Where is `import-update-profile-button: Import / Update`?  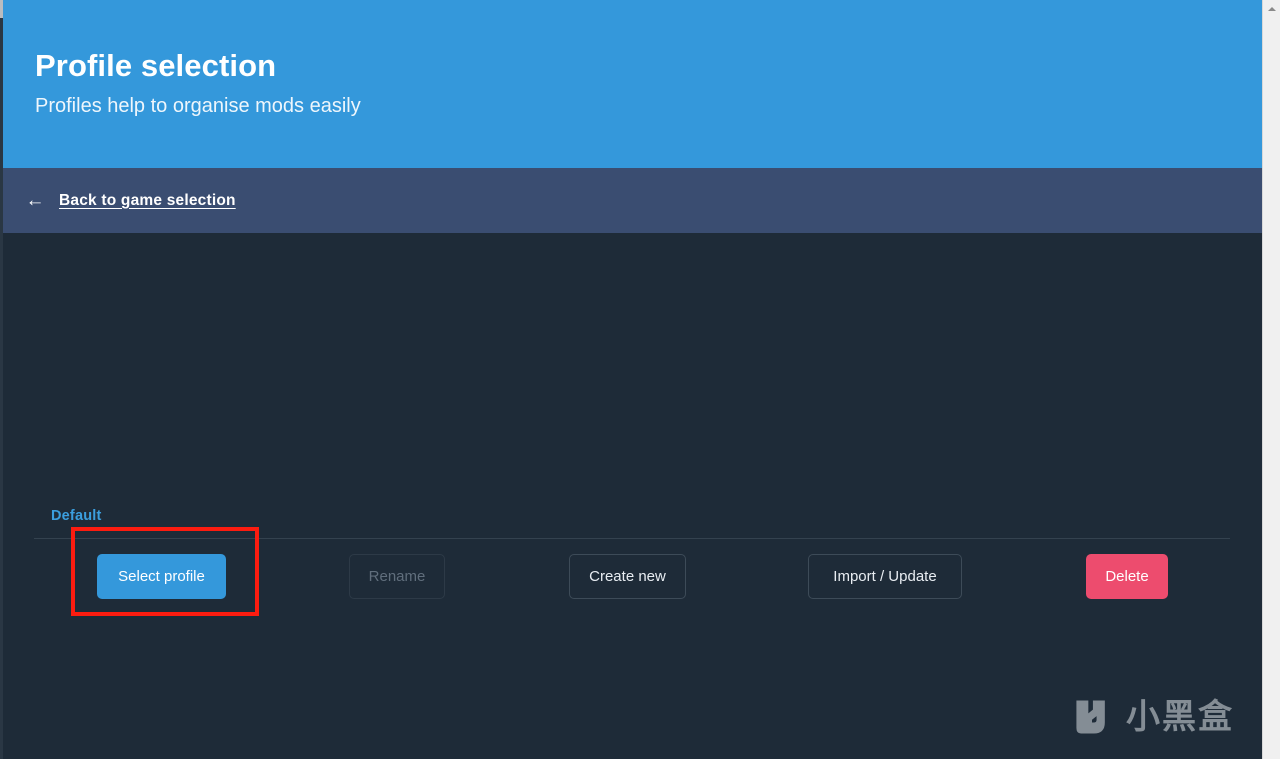 import-update-profile-button: Import / Update is located at coordinates (885, 576).